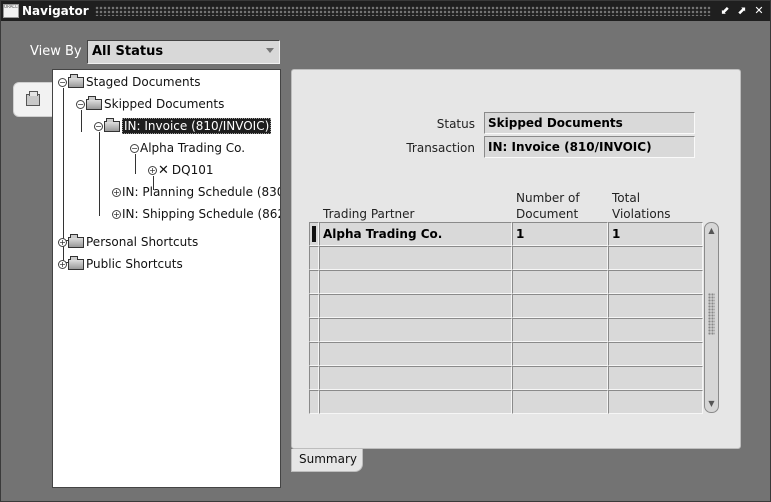  I want to click on tree-node-planning-schedule: + IN: Planning Schedule (830, so click(196, 192).